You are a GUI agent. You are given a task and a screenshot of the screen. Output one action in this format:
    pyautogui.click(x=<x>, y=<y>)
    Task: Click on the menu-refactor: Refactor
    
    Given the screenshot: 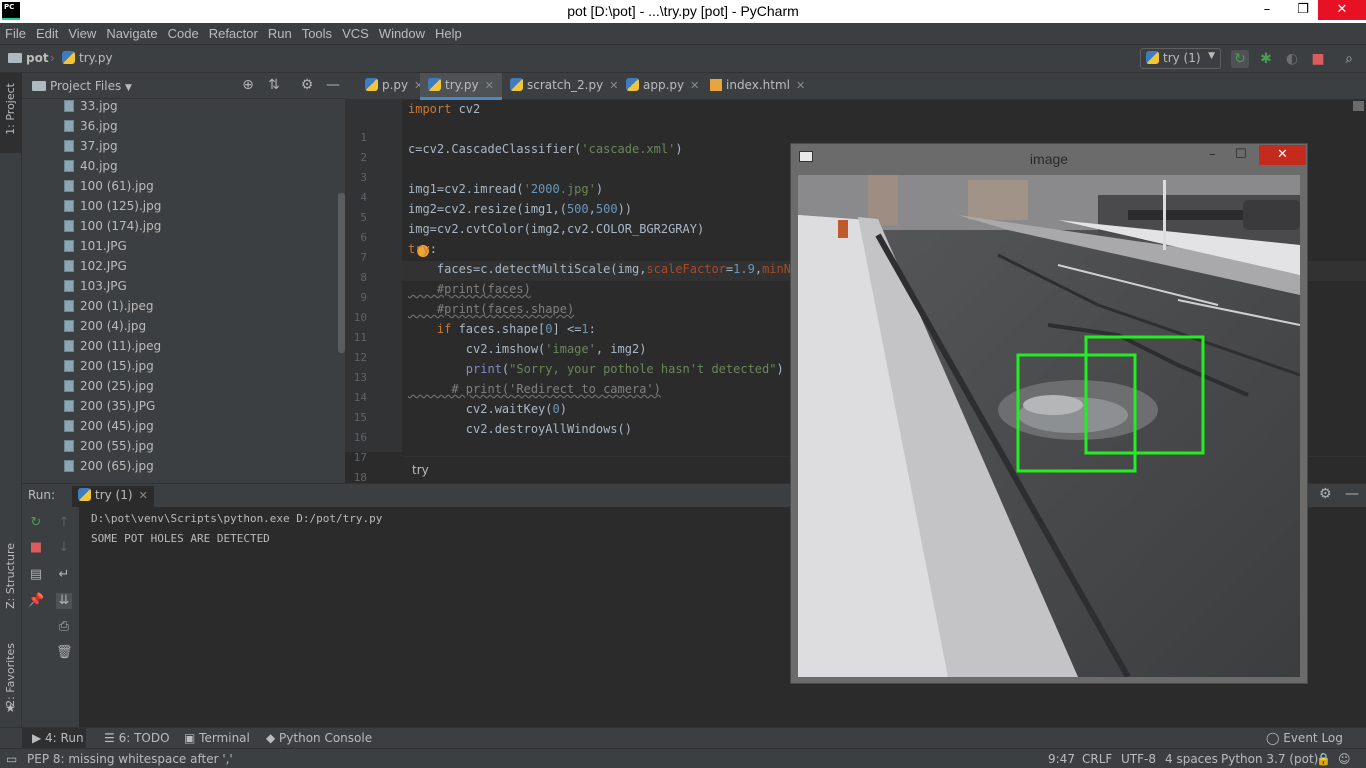 What is the action you would take?
    pyautogui.click(x=233, y=32)
    